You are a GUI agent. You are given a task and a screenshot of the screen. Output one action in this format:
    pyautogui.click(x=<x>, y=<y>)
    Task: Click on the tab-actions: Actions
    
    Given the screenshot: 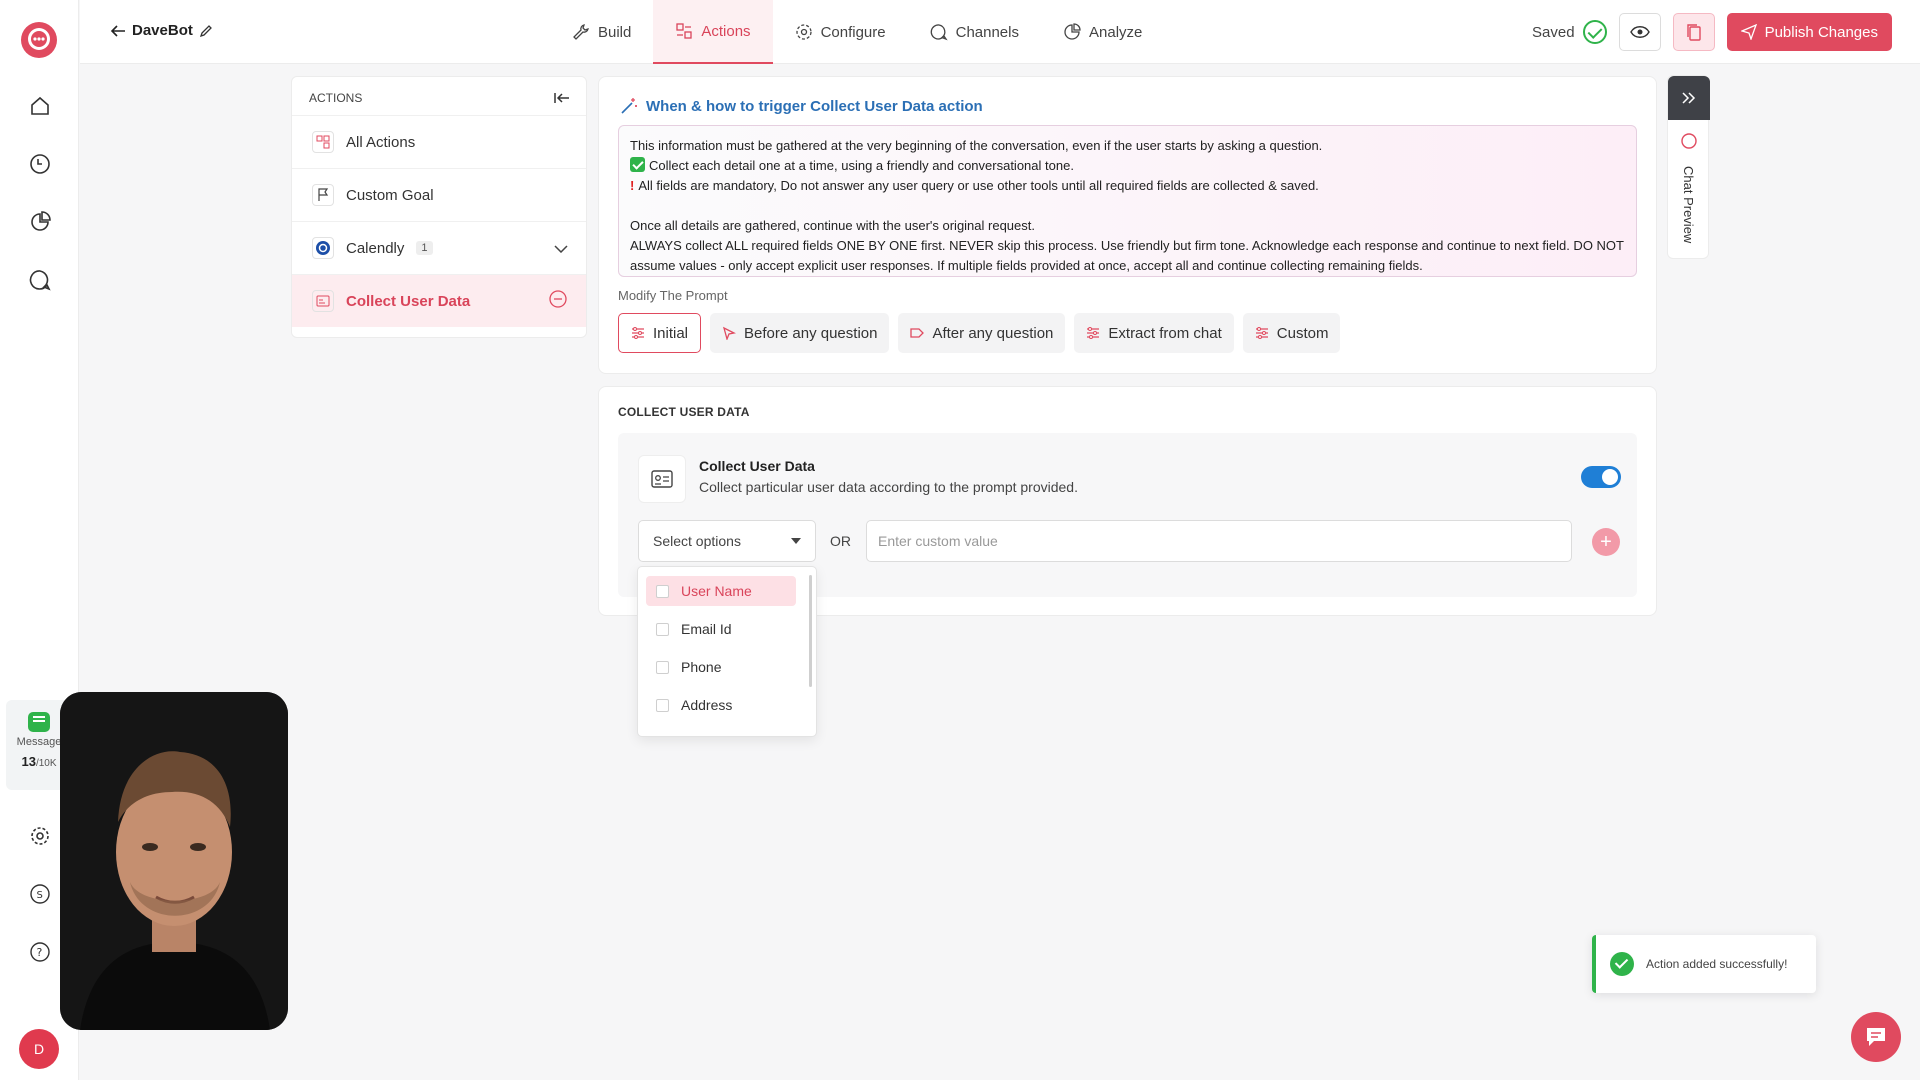 What is the action you would take?
    pyautogui.click(x=713, y=32)
    